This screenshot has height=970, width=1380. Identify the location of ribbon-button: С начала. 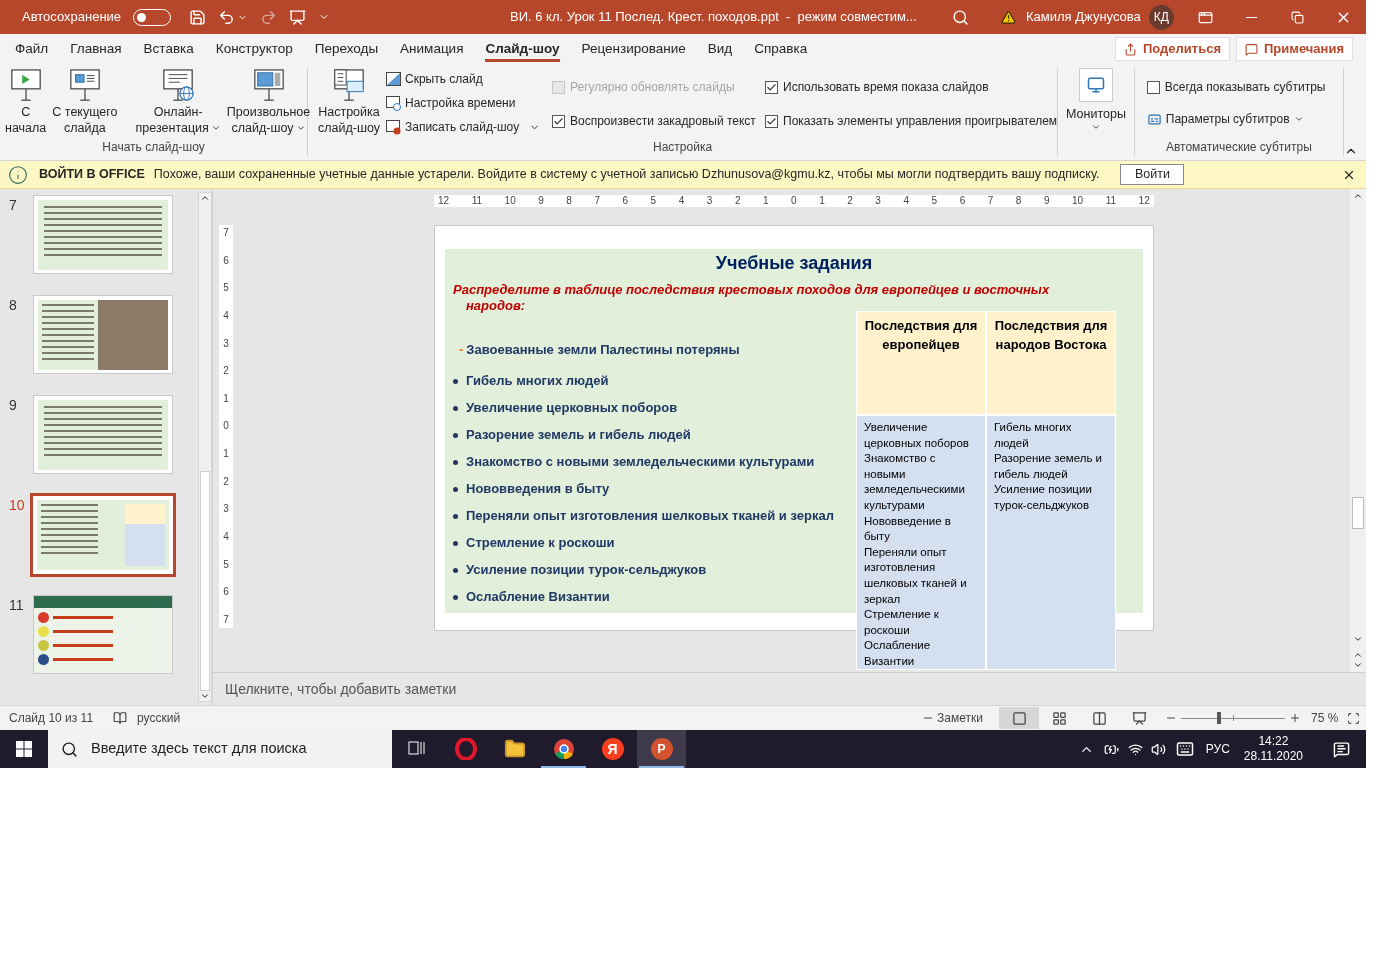
(26, 102).